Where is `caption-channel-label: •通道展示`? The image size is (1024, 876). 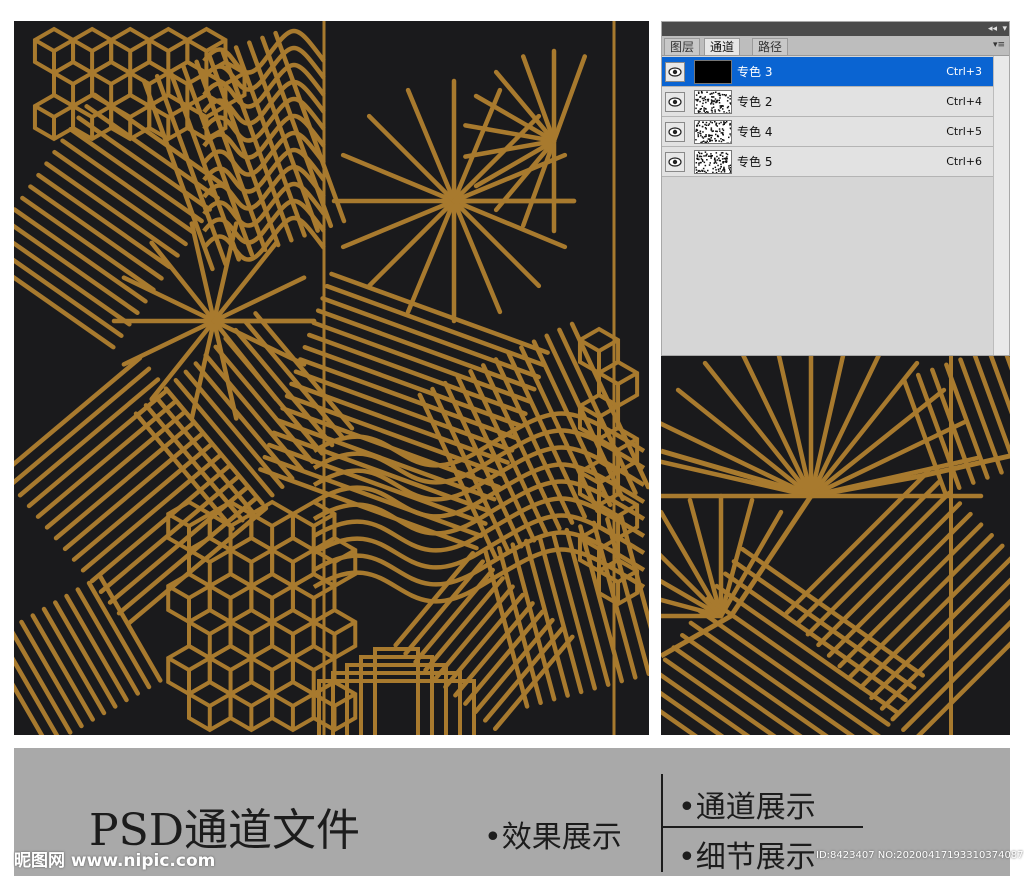 caption-channel-label: •通道展示 is located at coordinates (747, 807).